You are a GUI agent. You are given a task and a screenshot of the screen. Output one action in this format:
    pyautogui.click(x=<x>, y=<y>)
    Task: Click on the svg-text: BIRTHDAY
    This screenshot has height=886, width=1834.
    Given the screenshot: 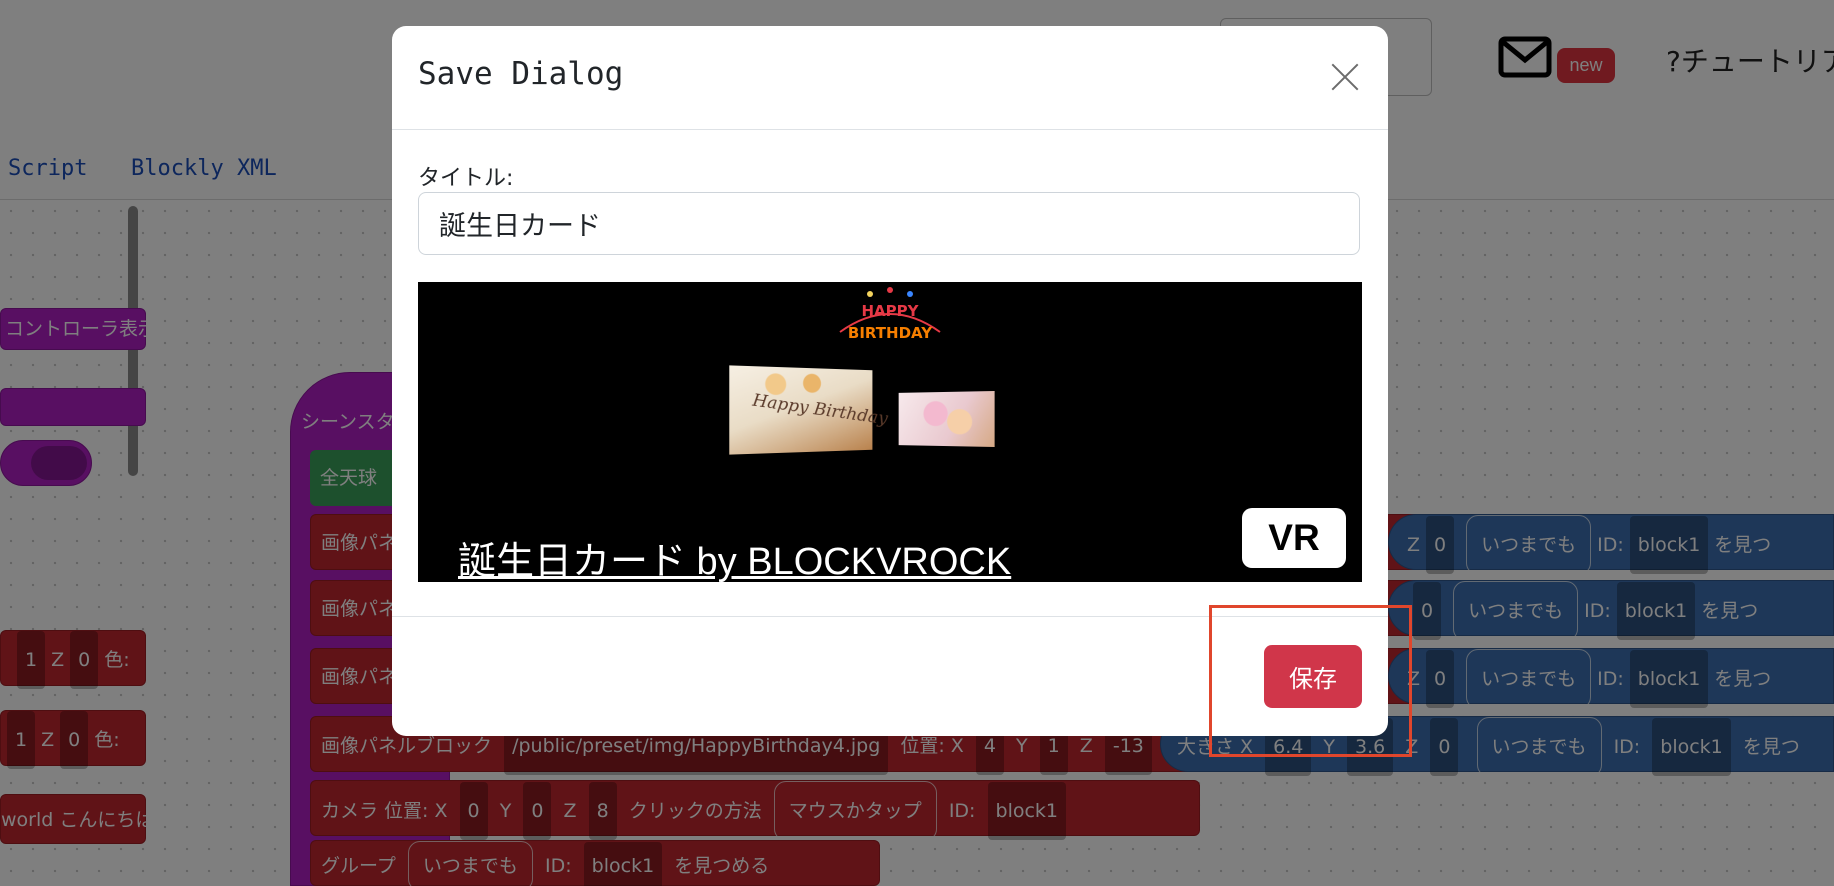 What is the action you would take?
    pyautogui.click(x=890, y=333)
    